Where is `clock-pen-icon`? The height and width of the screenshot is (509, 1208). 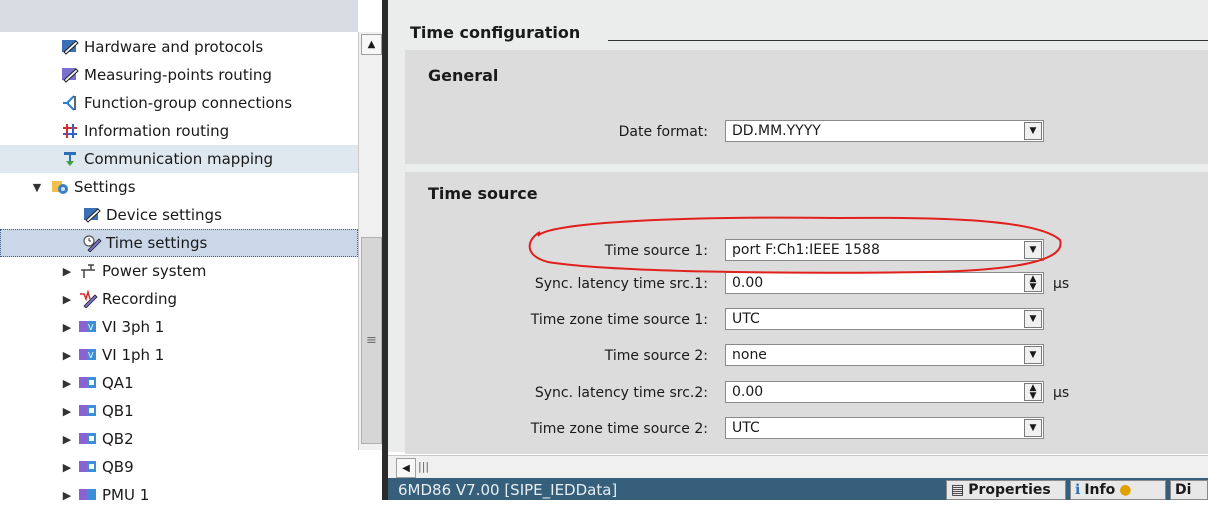
clock-pen-icon is located at coordinates (92, 243).